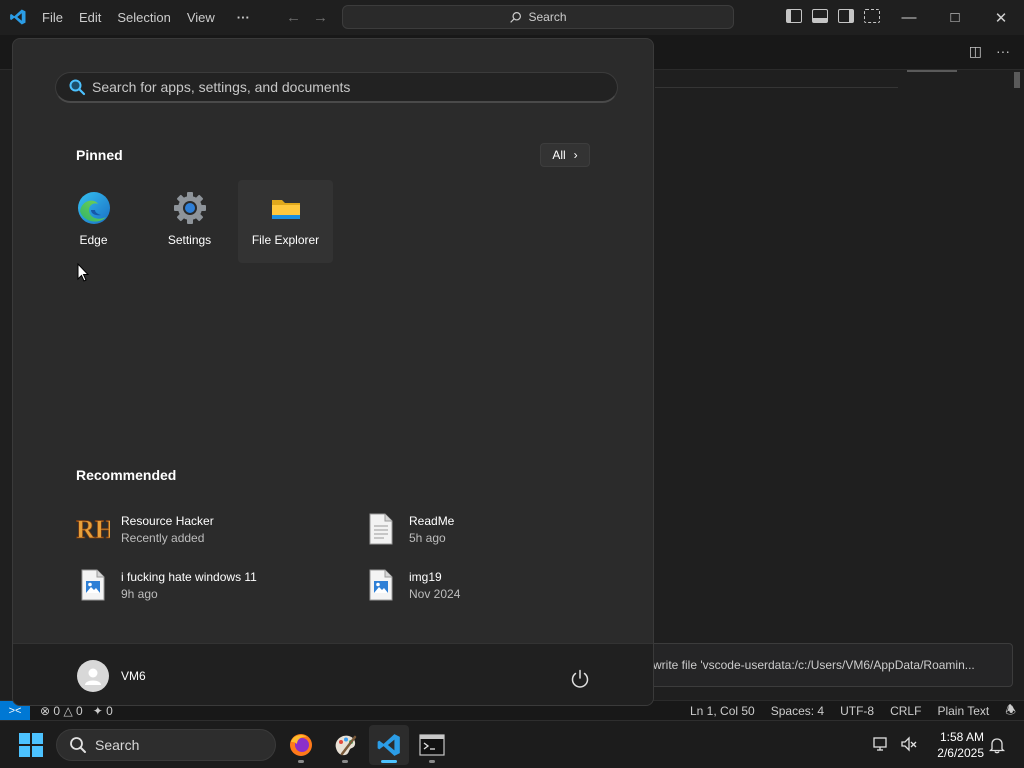  I want to click on start-search-input, so click(332, 87).